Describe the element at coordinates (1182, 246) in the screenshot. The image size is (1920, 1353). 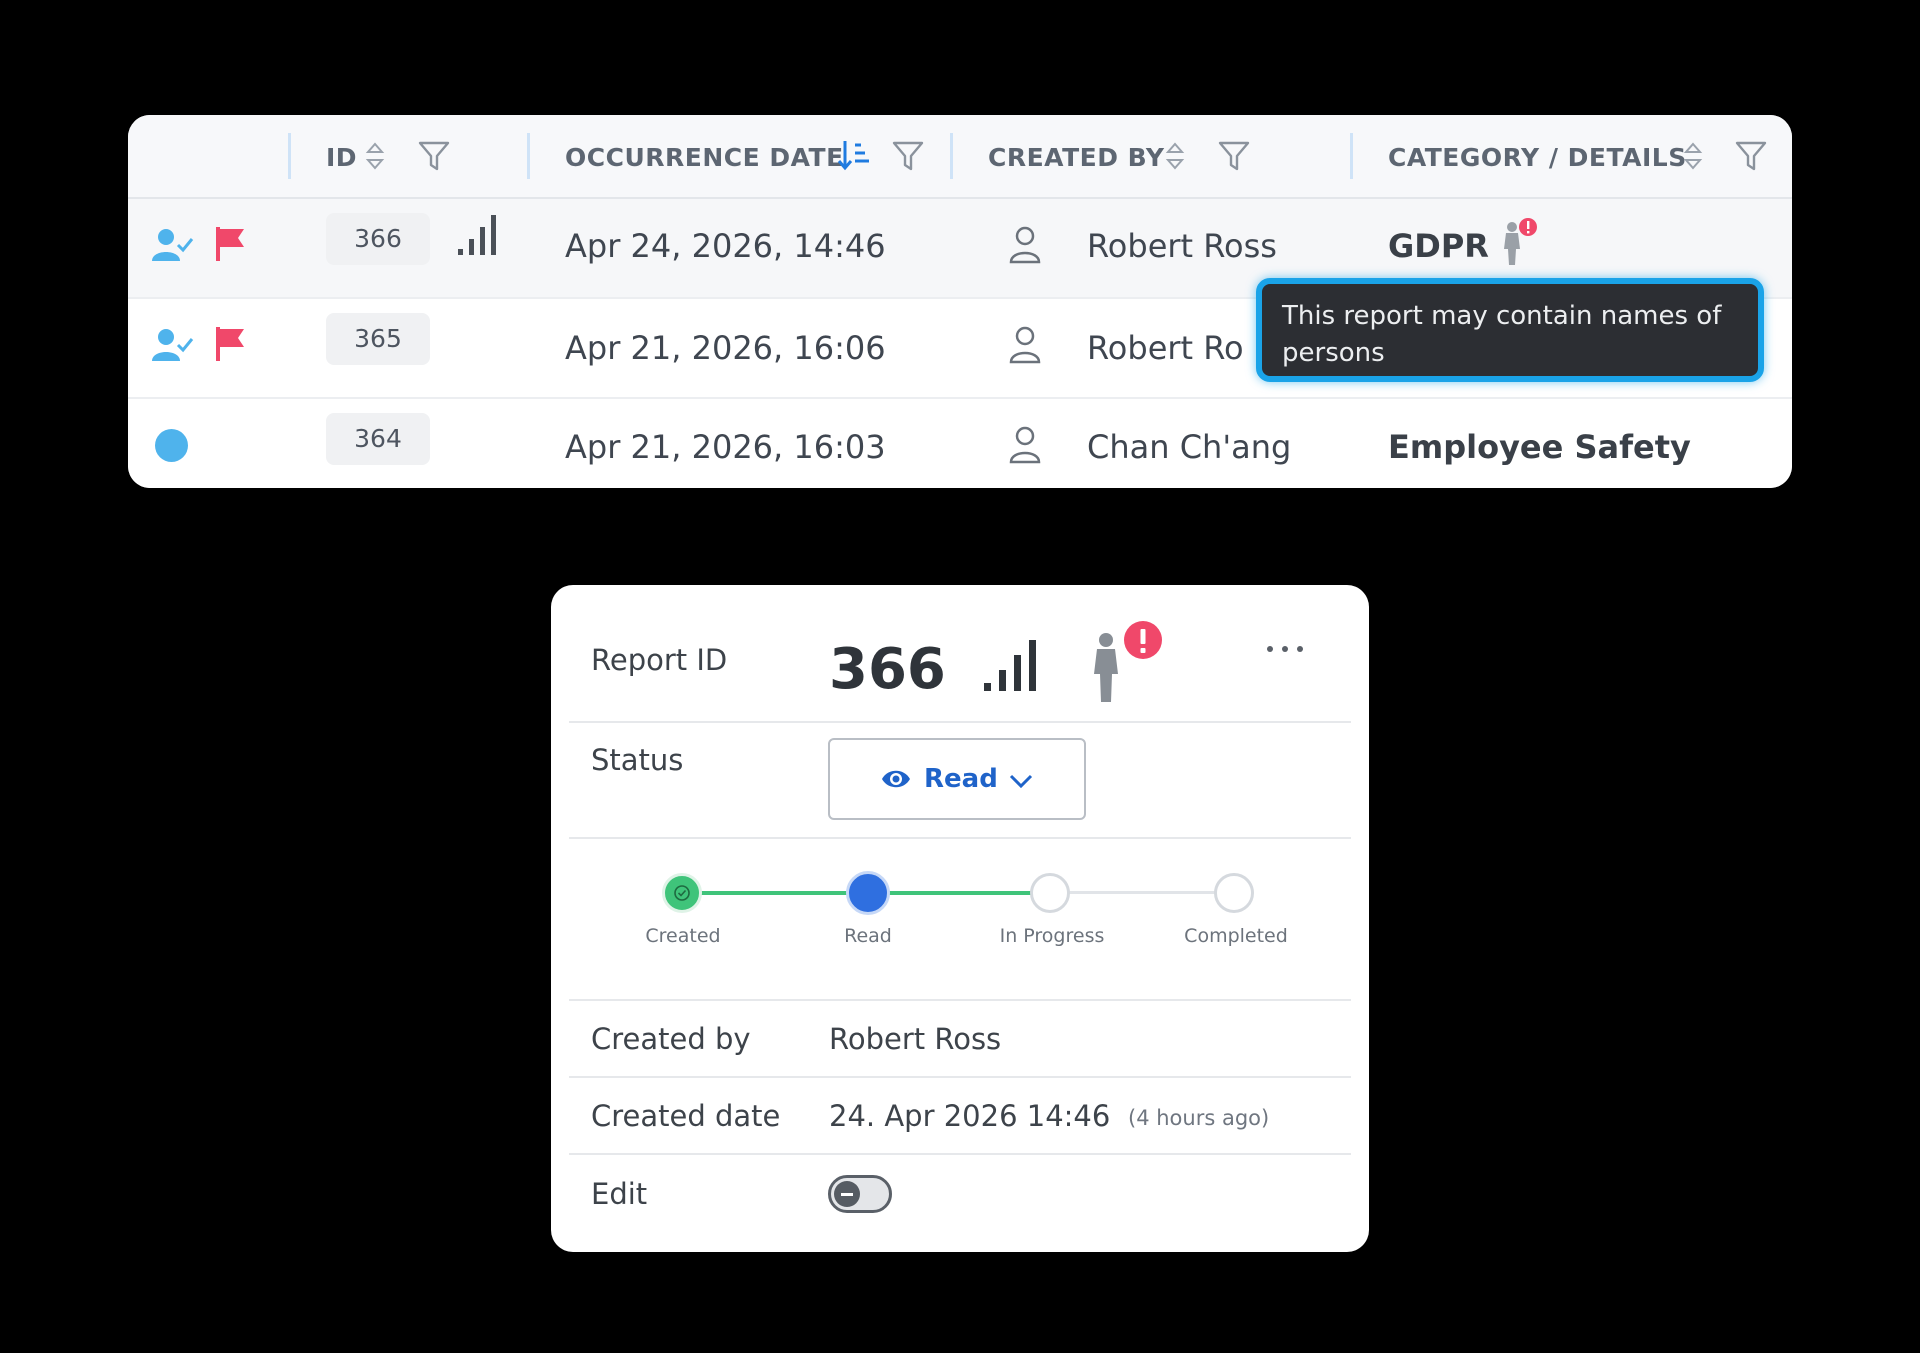
I see `created-by-name: Robert Ross` at that location.